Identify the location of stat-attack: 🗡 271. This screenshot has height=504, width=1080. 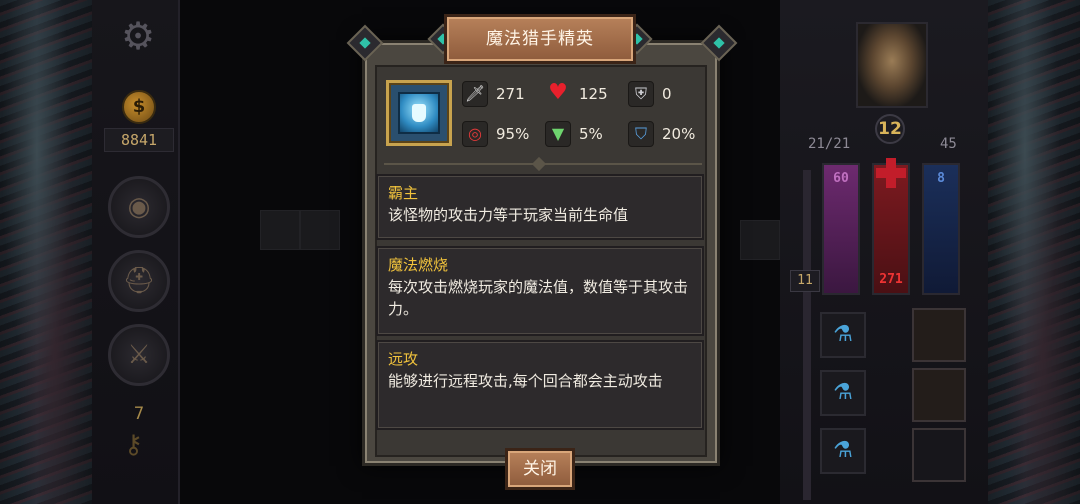
(493, 94).